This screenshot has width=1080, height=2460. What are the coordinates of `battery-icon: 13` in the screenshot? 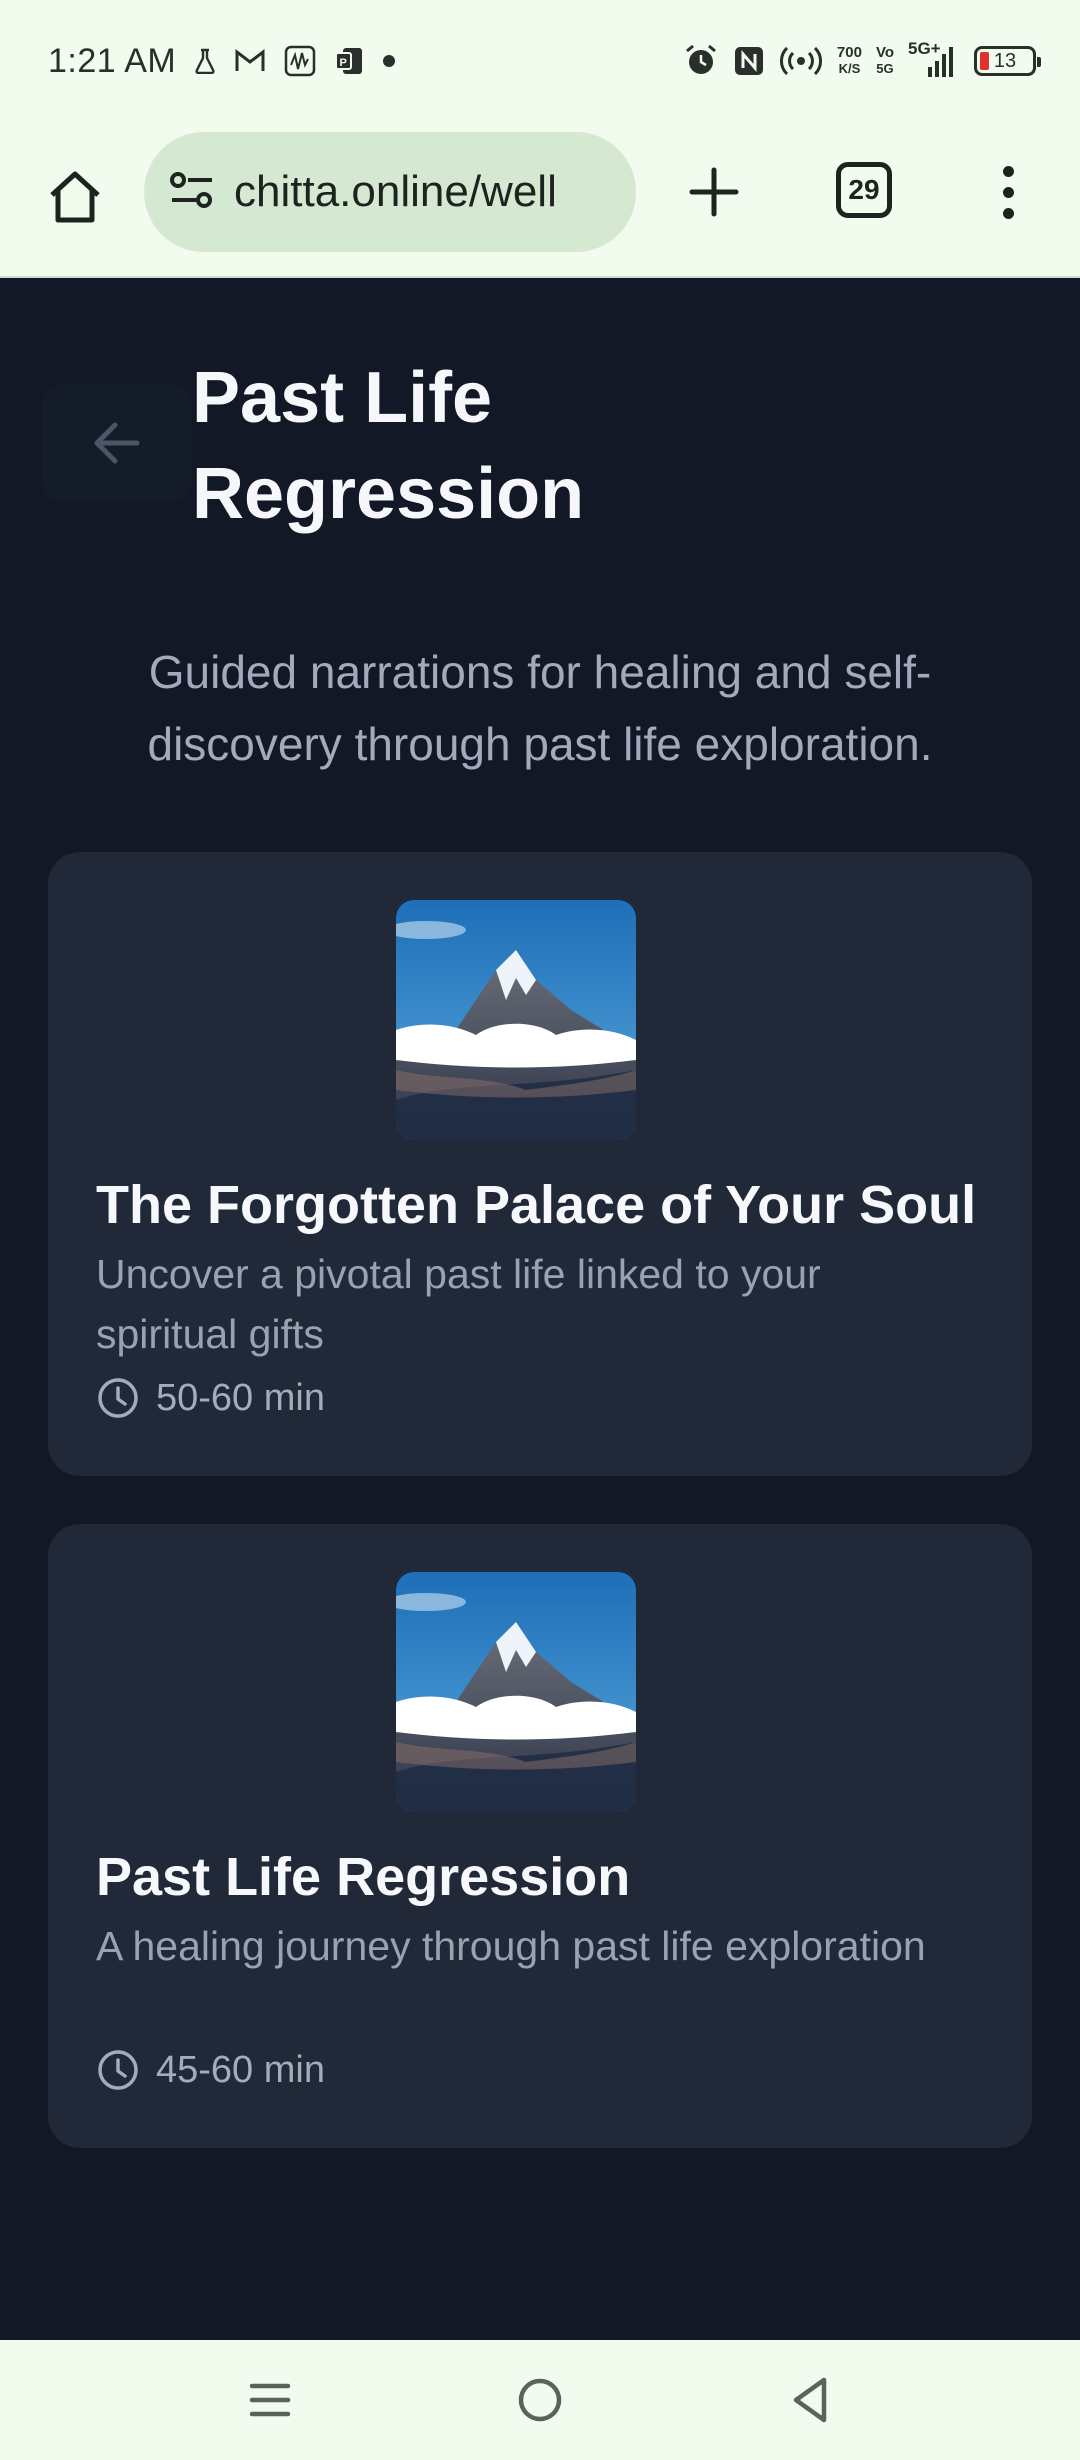 It's located at (1007, 61).